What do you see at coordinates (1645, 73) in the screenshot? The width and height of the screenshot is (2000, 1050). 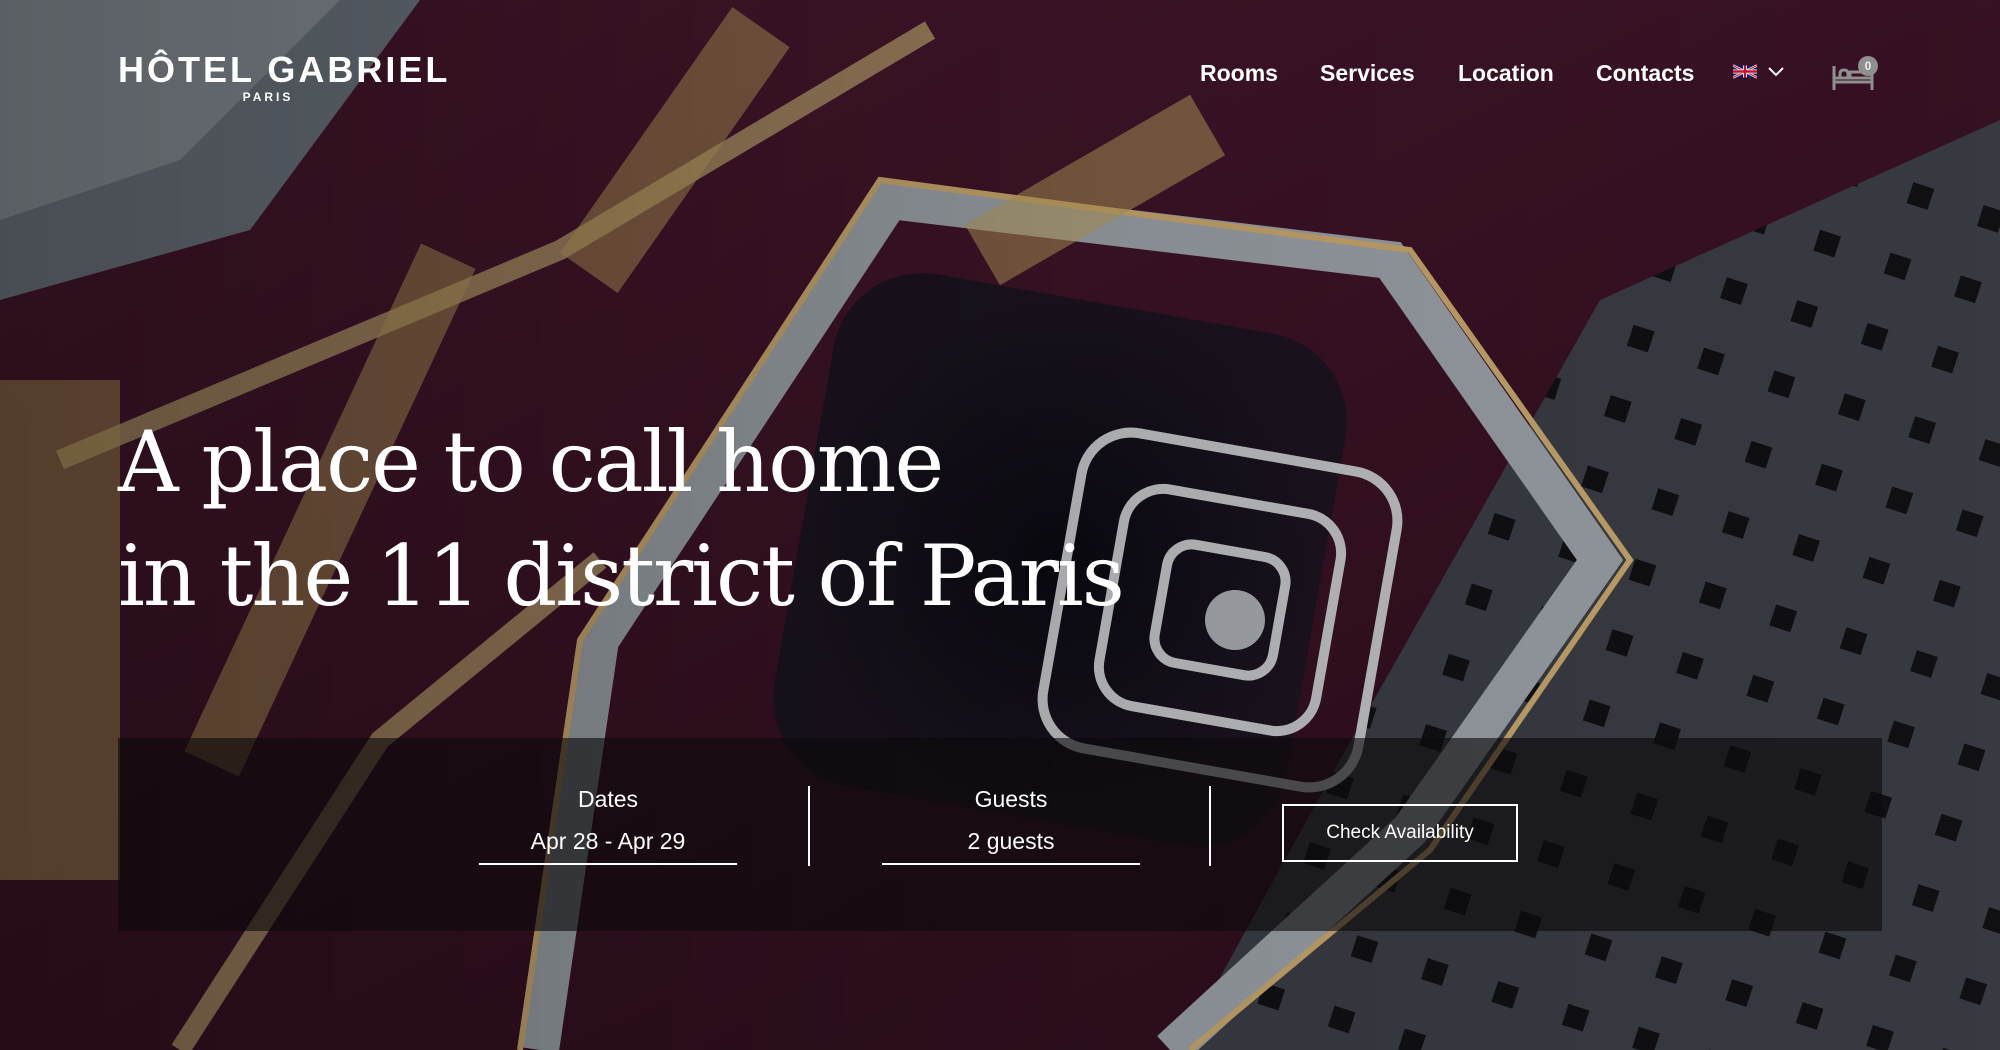 I see `nav-contacts: Contacts` at bounding box center [1645, 73].